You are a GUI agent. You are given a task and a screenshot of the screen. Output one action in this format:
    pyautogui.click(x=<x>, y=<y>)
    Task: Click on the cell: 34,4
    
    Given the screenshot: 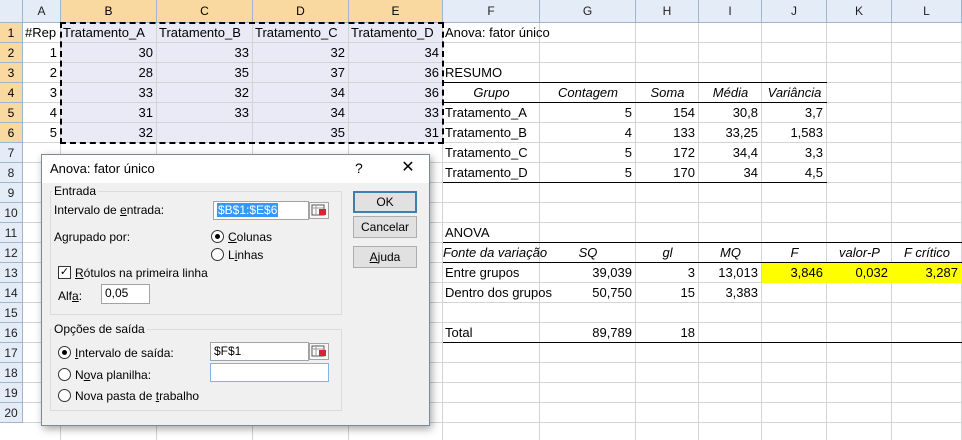 What is the action you would take?
    pyautogui.click(x=730, y=153)
    